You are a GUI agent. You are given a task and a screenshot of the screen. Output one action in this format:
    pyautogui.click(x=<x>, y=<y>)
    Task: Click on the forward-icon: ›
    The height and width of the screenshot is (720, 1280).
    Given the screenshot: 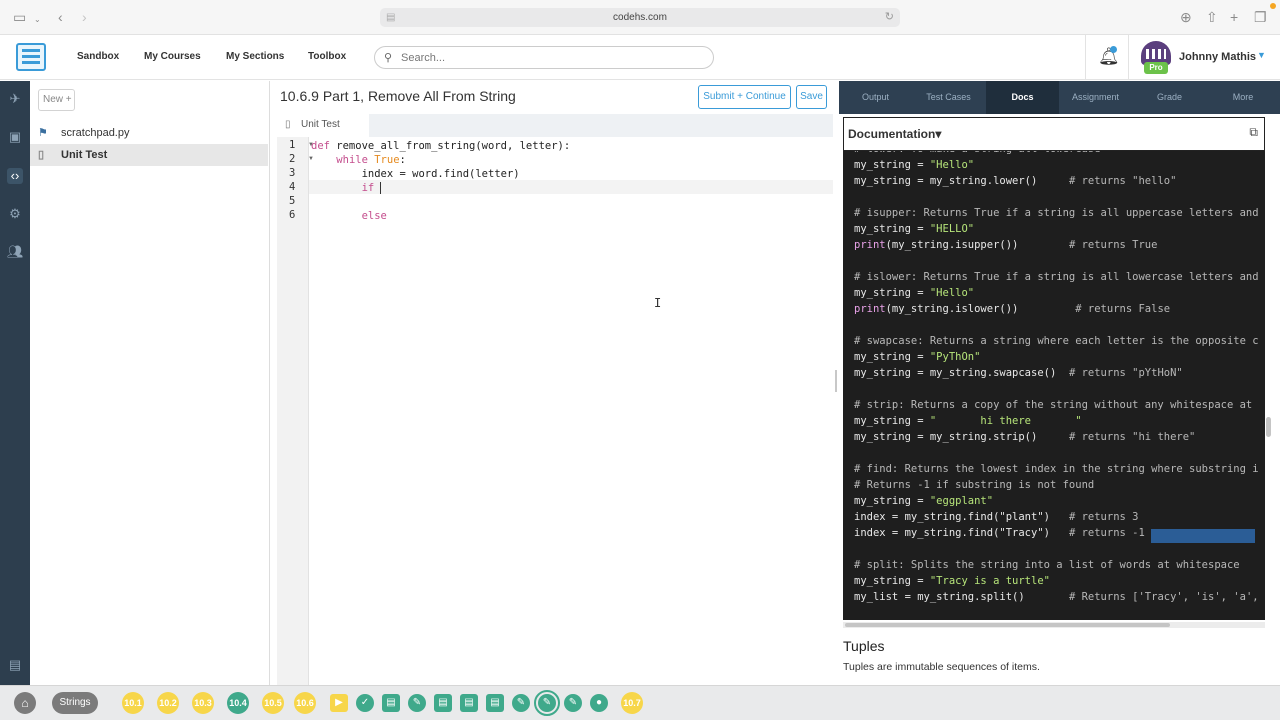 What is the action you would take?
    pyautogui.click(x=84, y=17)
    